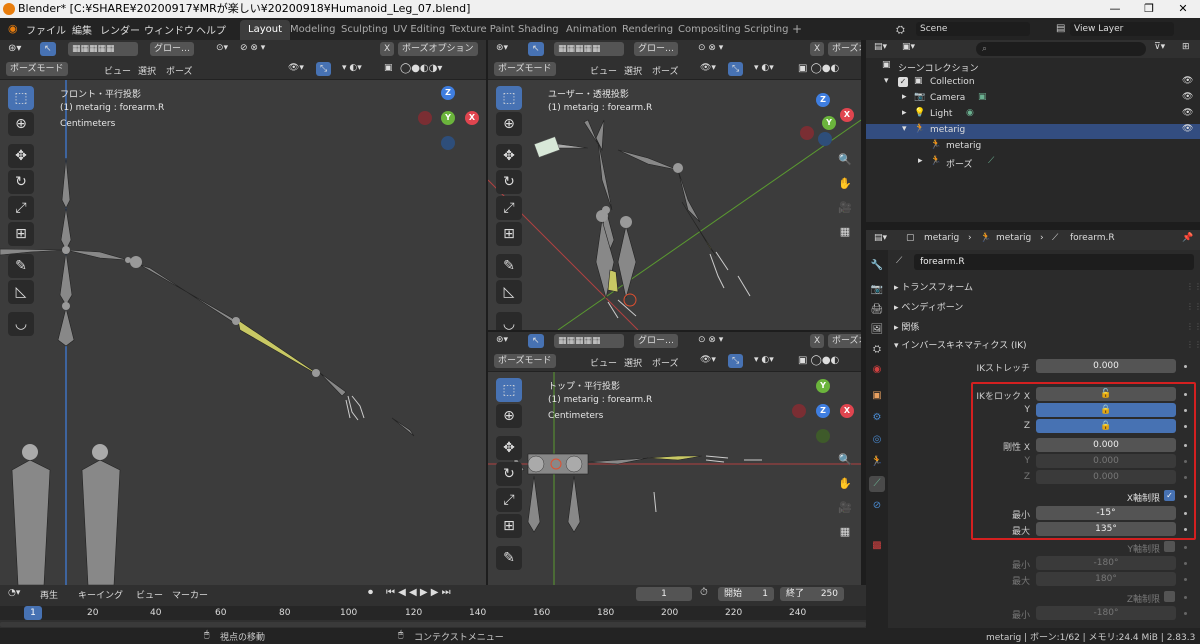  I want to click on visibility-eye-icon: 👁, so click(1187, 129).